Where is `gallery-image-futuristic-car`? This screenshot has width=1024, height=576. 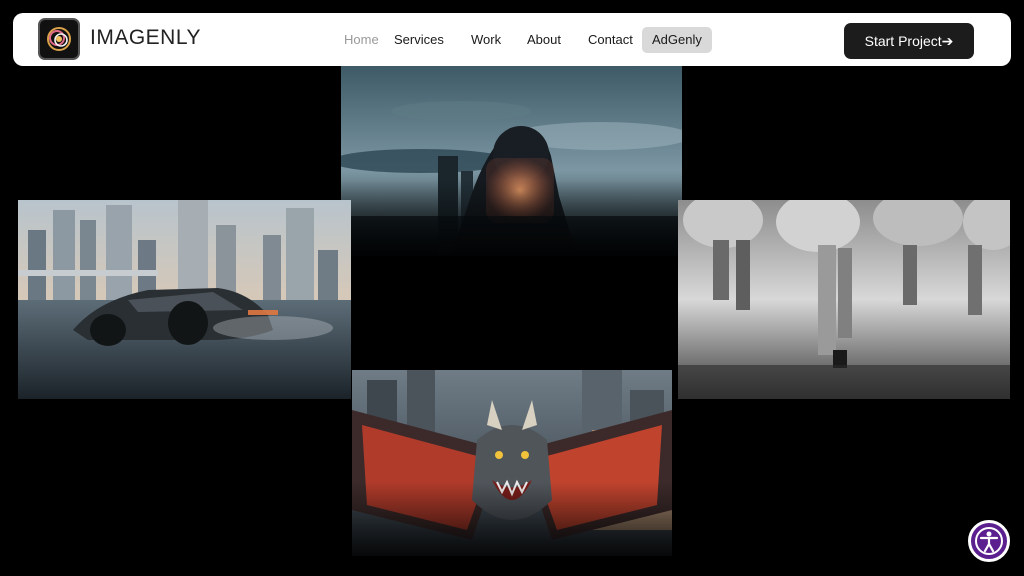
gallery-image-futuristic-car is located at coordinates (184, 299).